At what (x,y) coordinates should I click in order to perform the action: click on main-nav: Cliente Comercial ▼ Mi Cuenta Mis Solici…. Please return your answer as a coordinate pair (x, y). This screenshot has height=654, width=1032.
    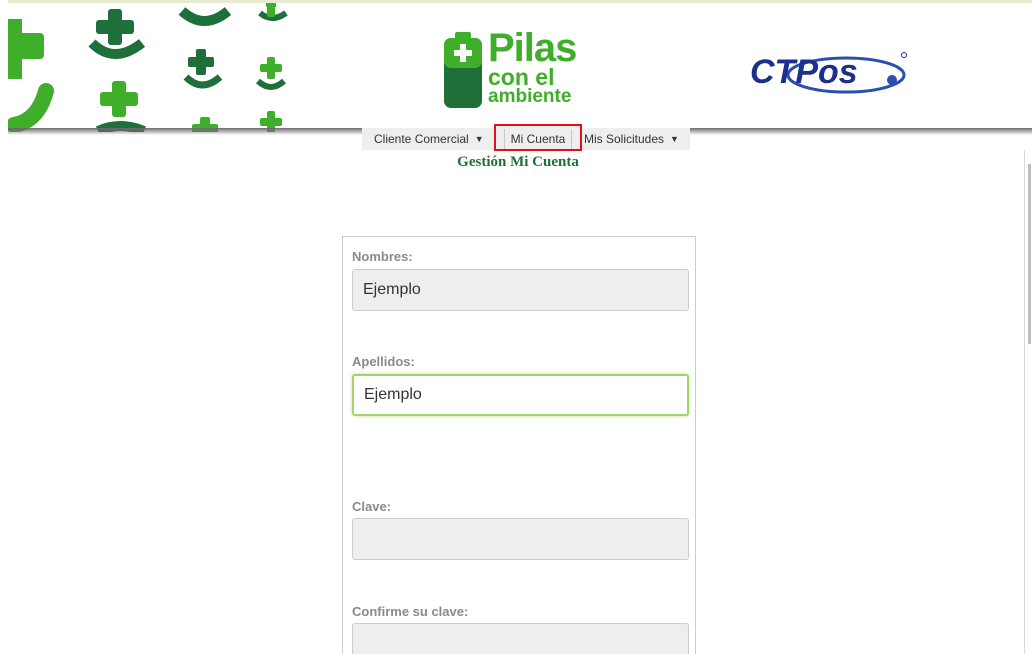
    Looking at the image, I should click on (526, 137).